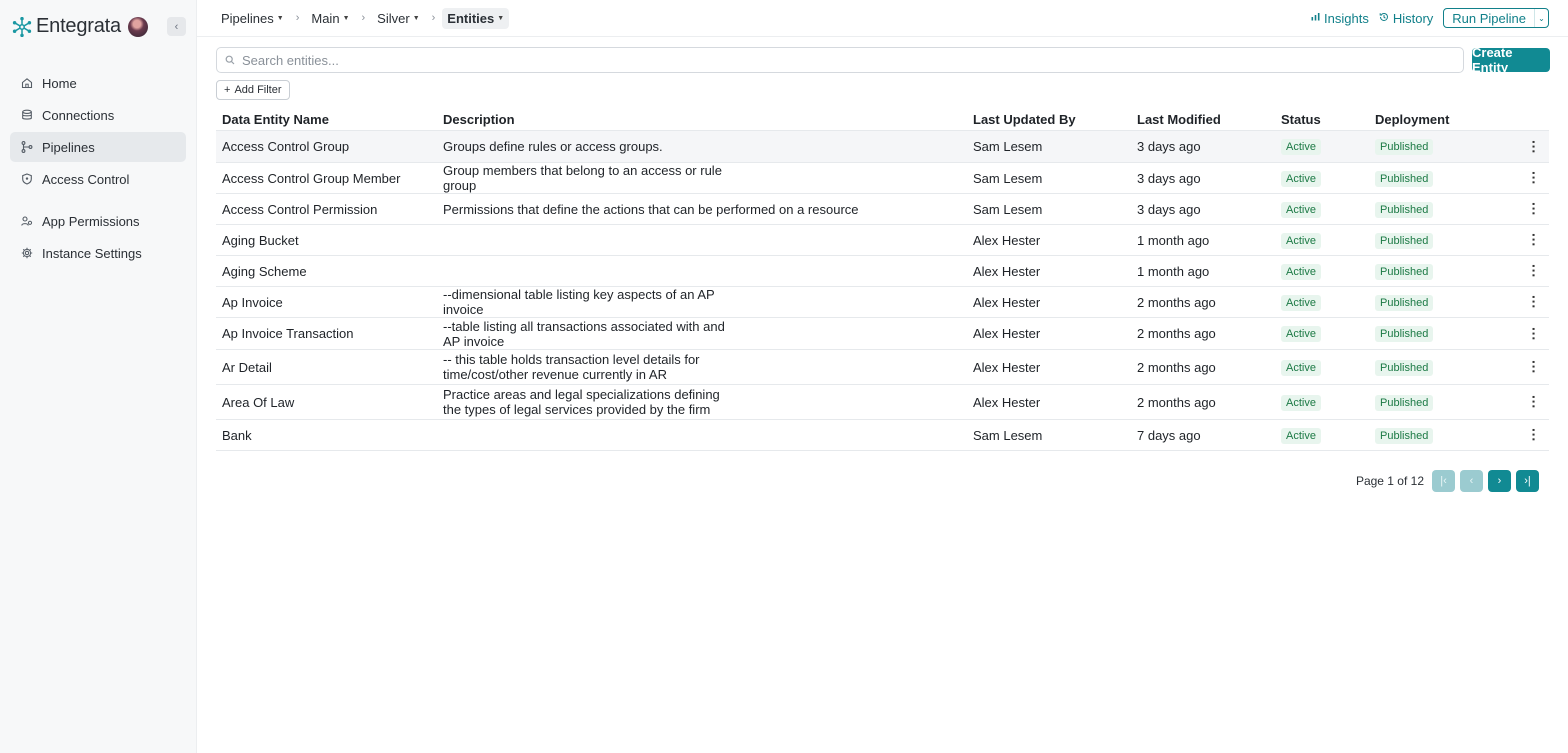 This screenshot has width=1568, height=753. I want to click on collapse-sidebar-button: ‹, so click(176, 26).